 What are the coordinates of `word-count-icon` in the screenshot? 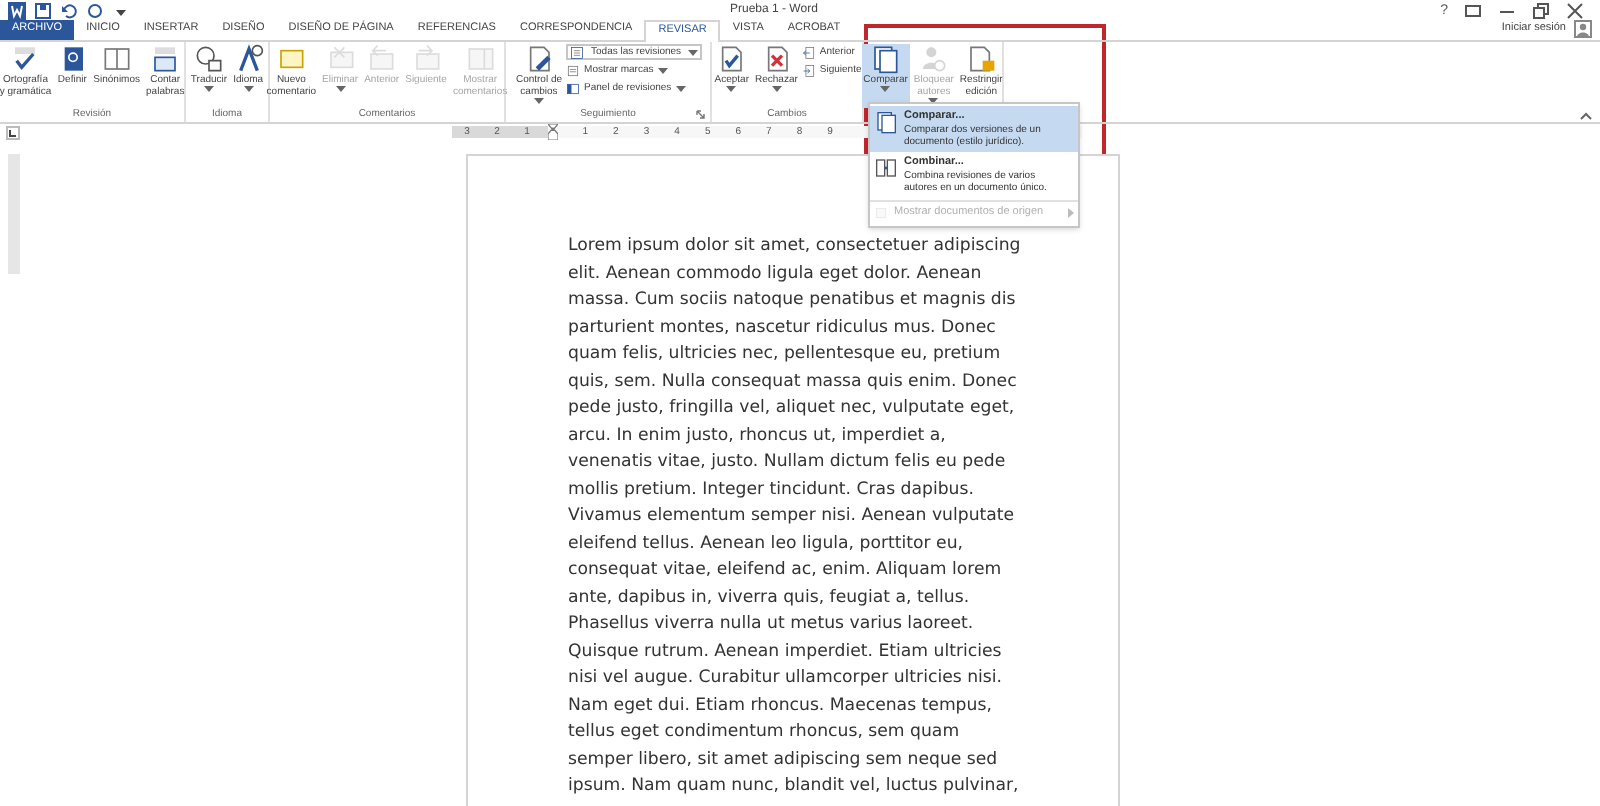 It's located at (165, 59).